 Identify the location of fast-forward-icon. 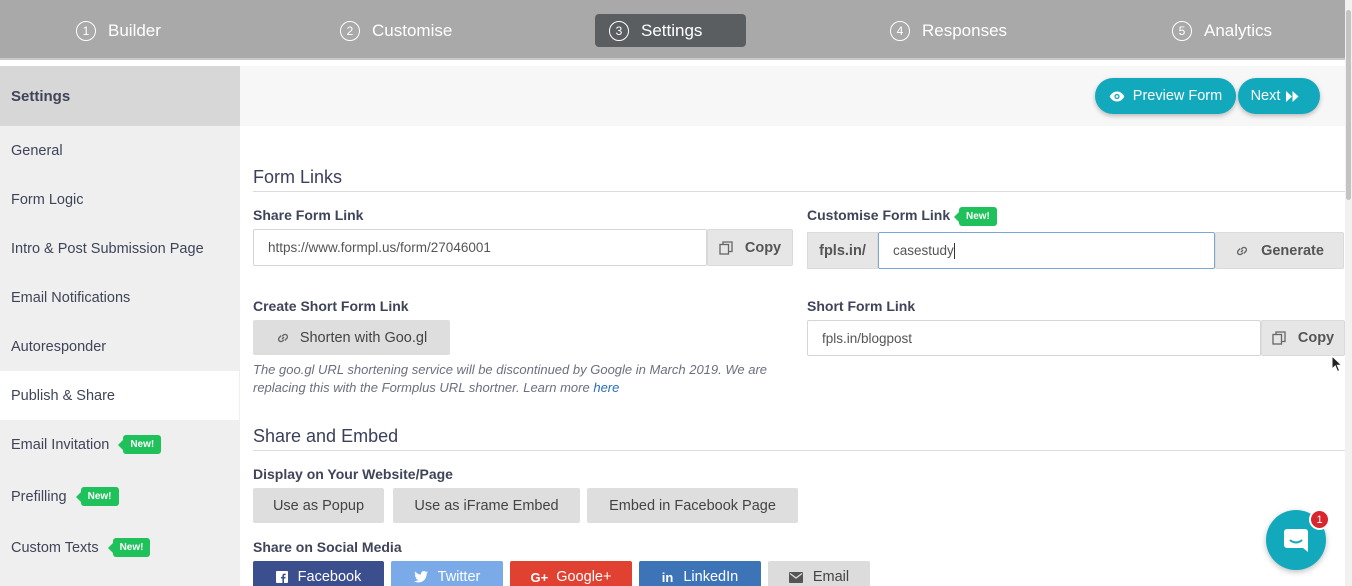
(1292, 96).